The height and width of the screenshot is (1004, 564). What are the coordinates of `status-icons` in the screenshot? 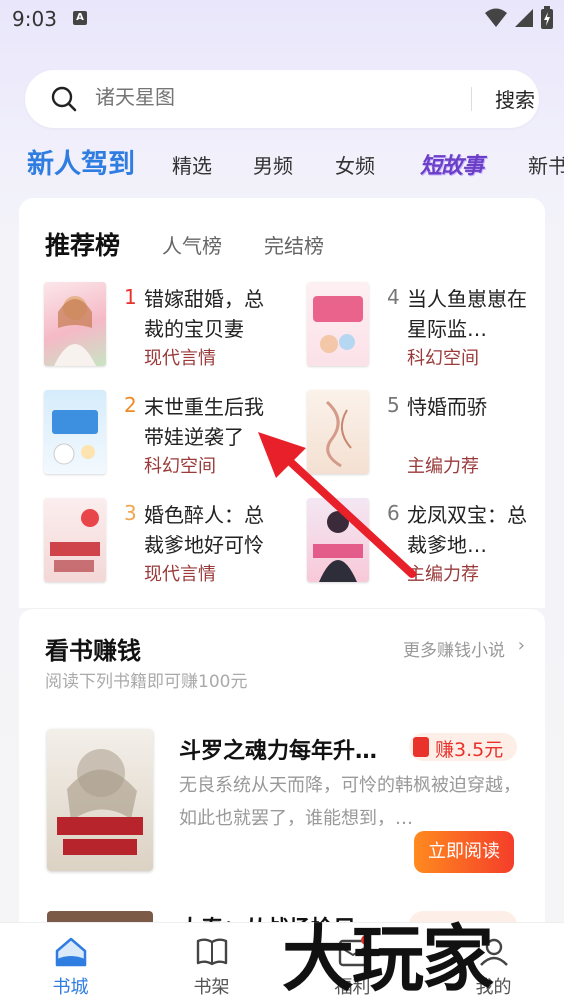 It's located at (519, 18).